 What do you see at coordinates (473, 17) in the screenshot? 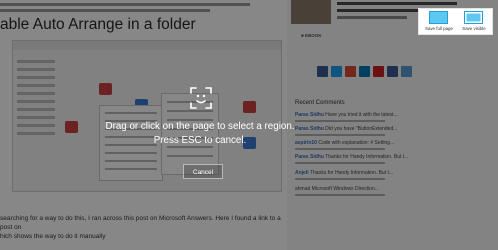
I see `visible-area-icon` at bounding box center [473, 17].